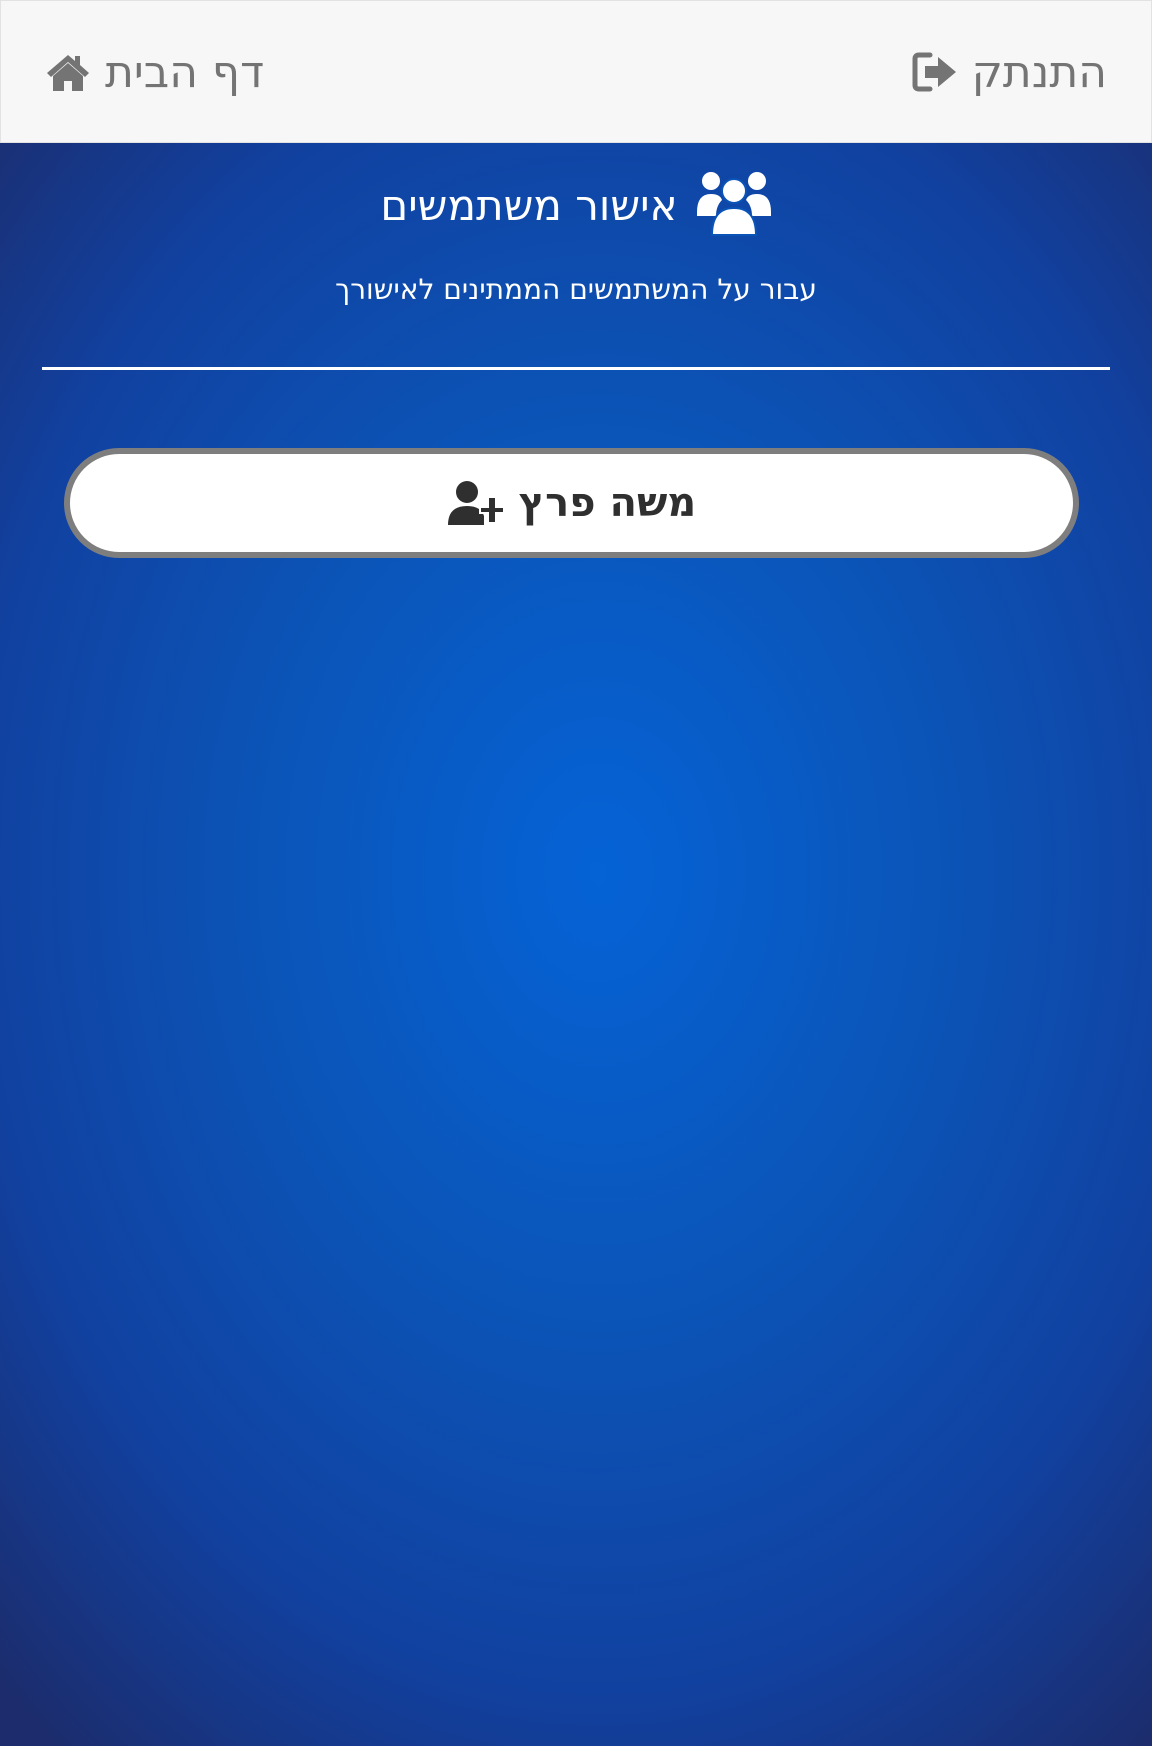  Describe the element at coordinates (68, 72) in the screenshot. I see `home-icon` at that location.